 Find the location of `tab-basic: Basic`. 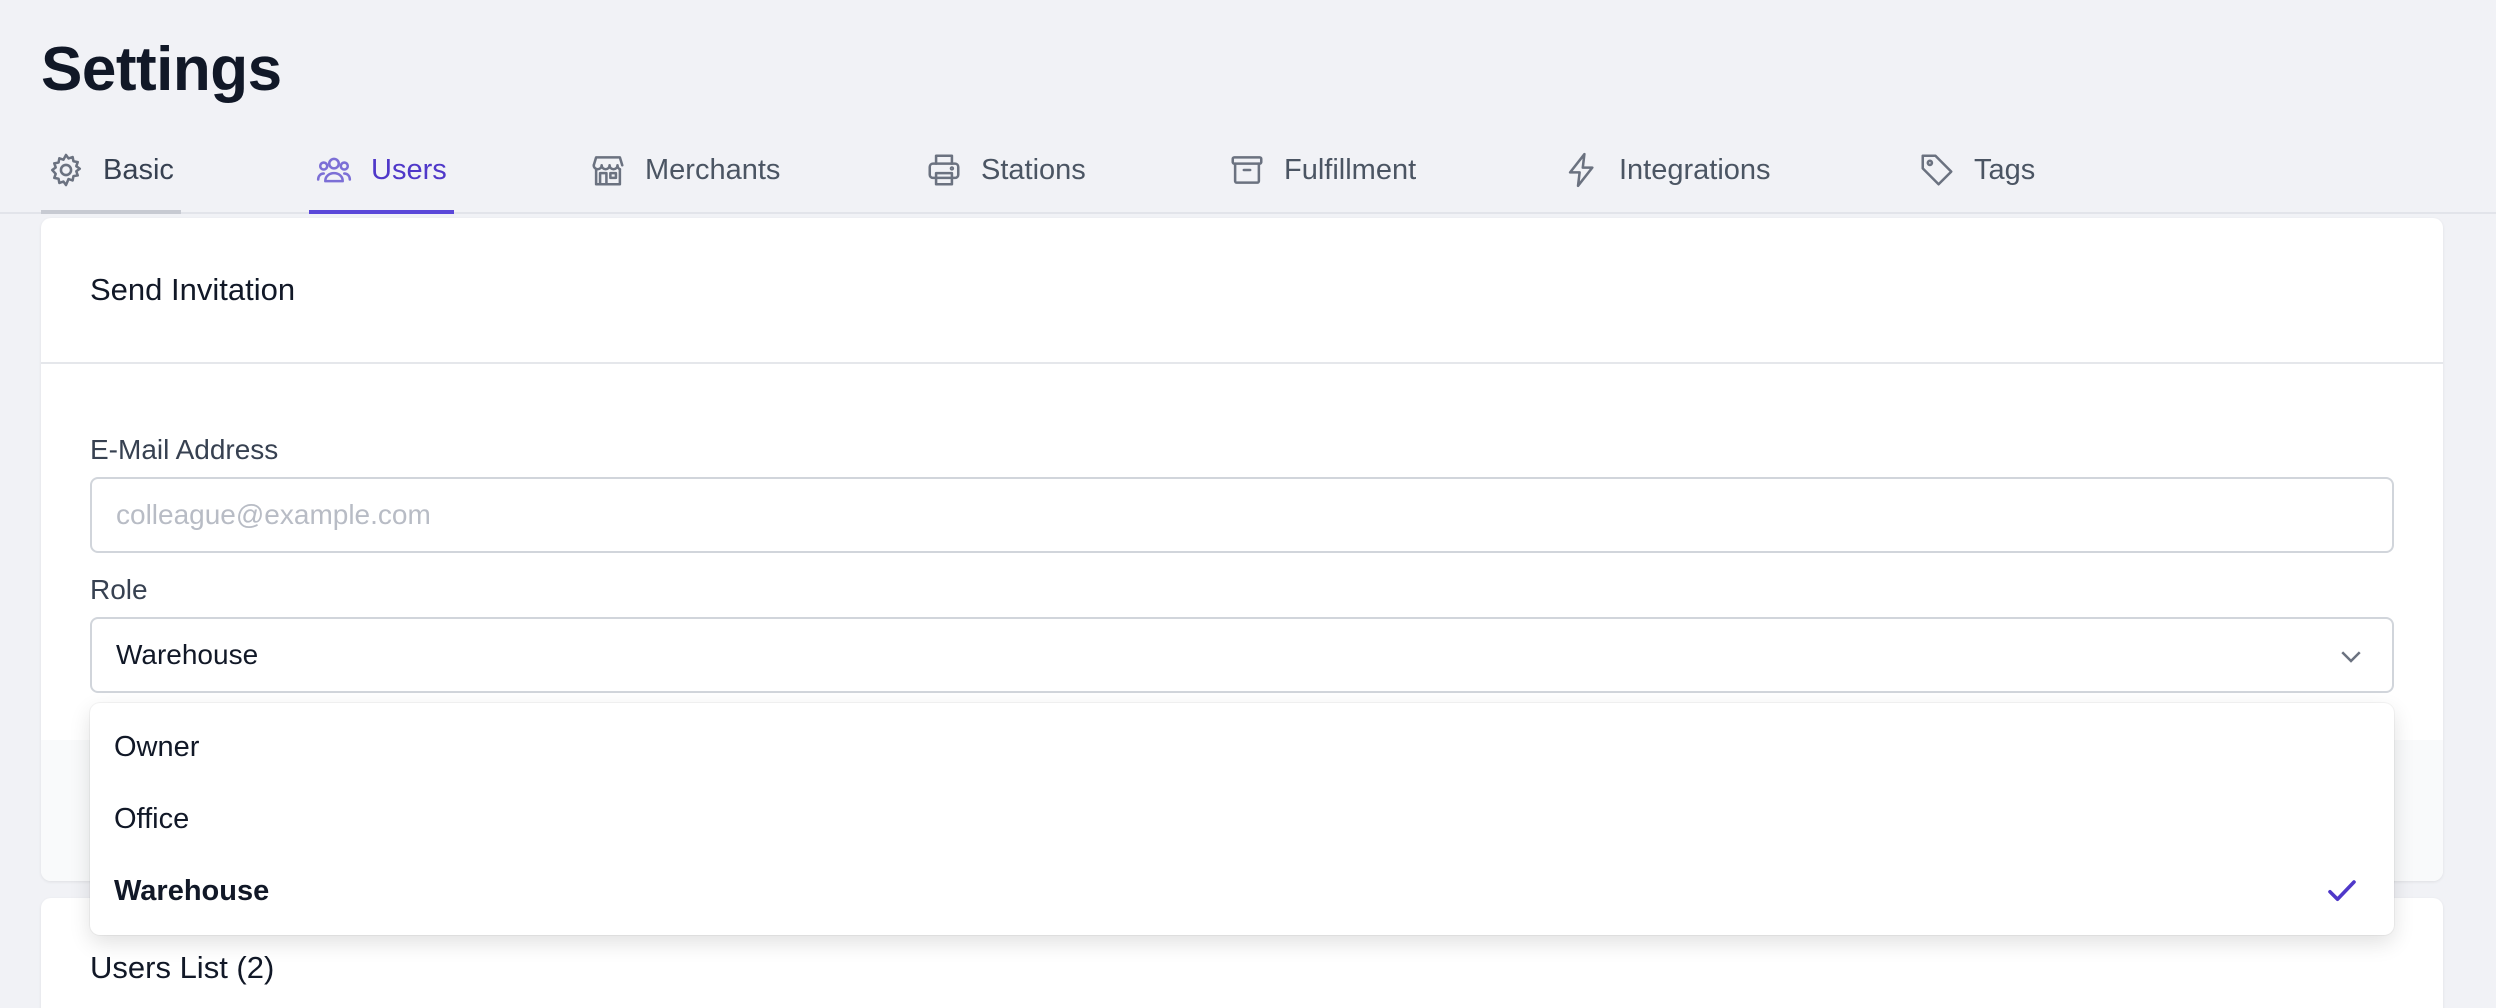

tab-basic: Basic is located at coordinates (111, 172).